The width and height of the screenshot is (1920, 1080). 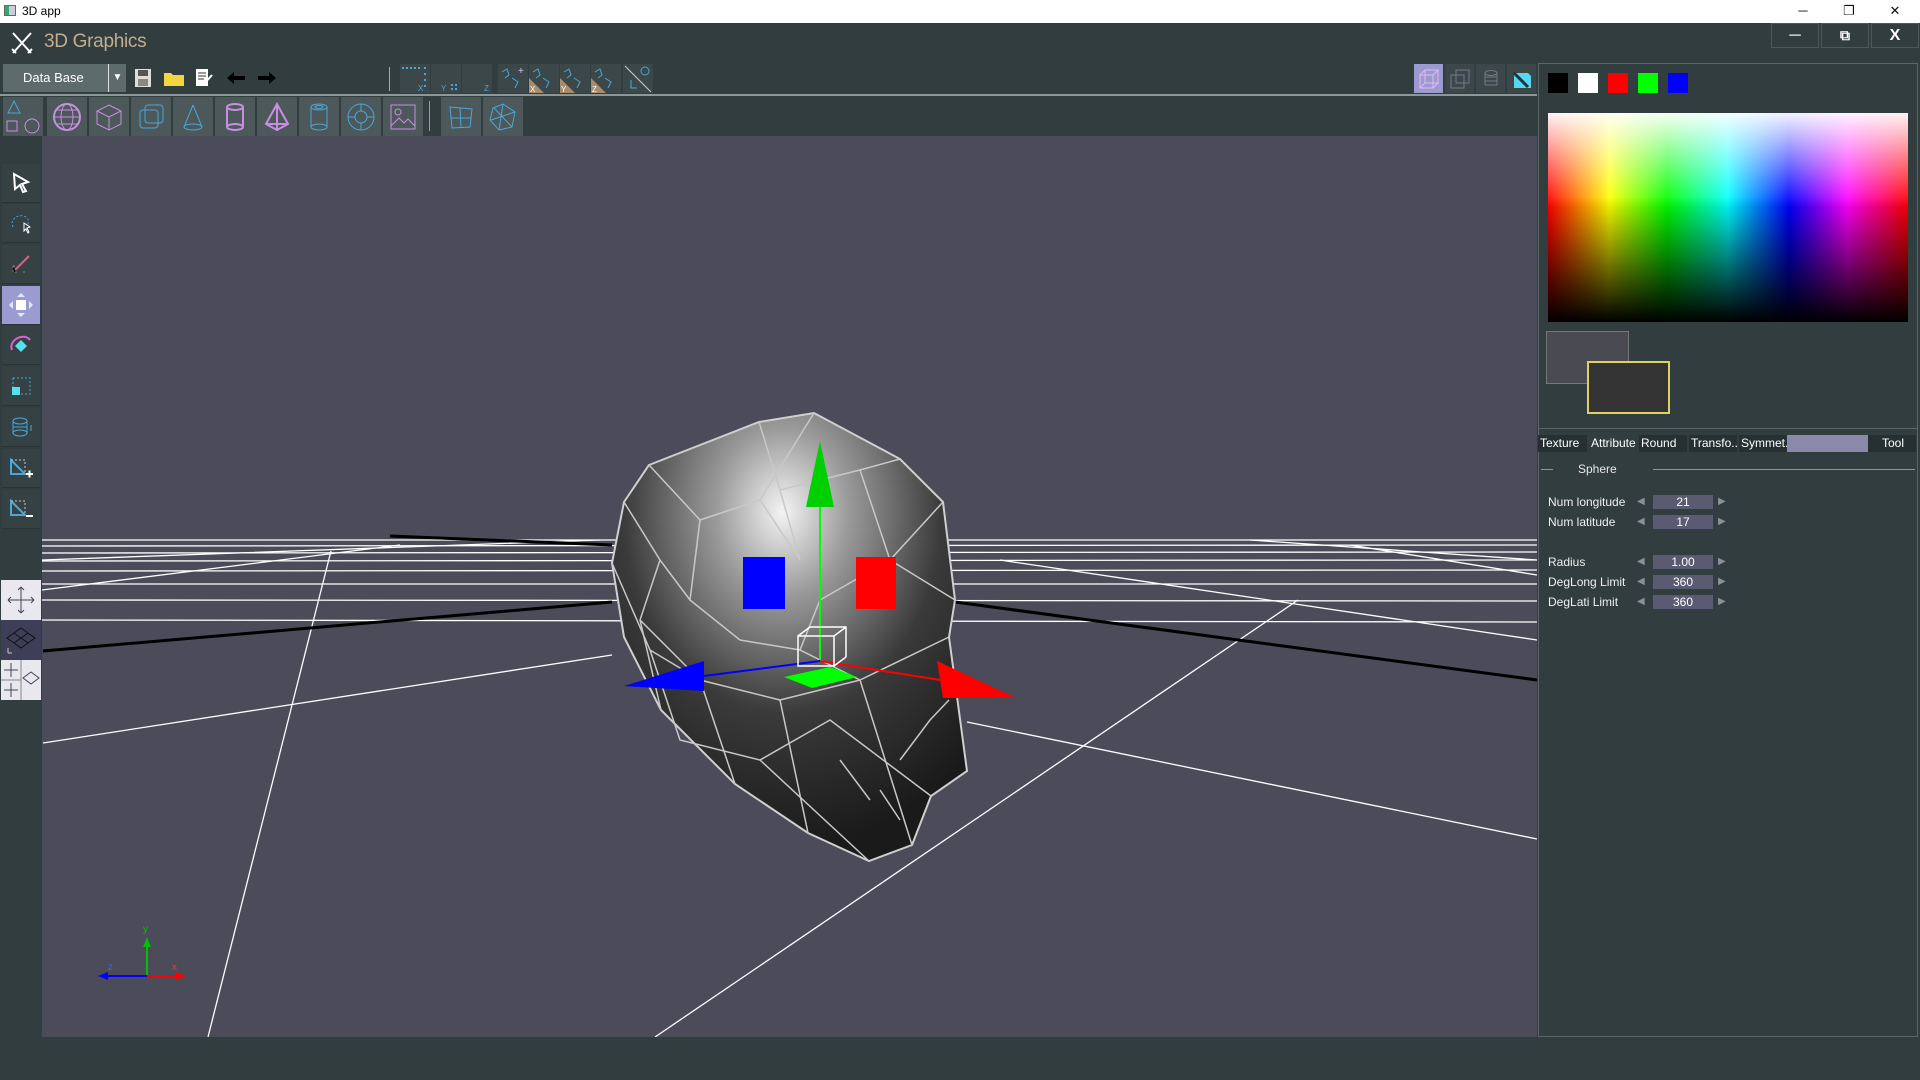 I want to click on extrude-tool, so click(x=21, y=427).